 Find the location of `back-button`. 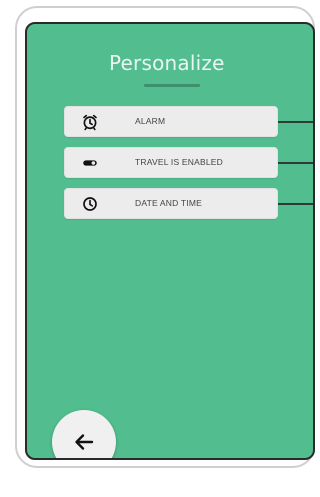

back-button is located at coordinates (84, 434).